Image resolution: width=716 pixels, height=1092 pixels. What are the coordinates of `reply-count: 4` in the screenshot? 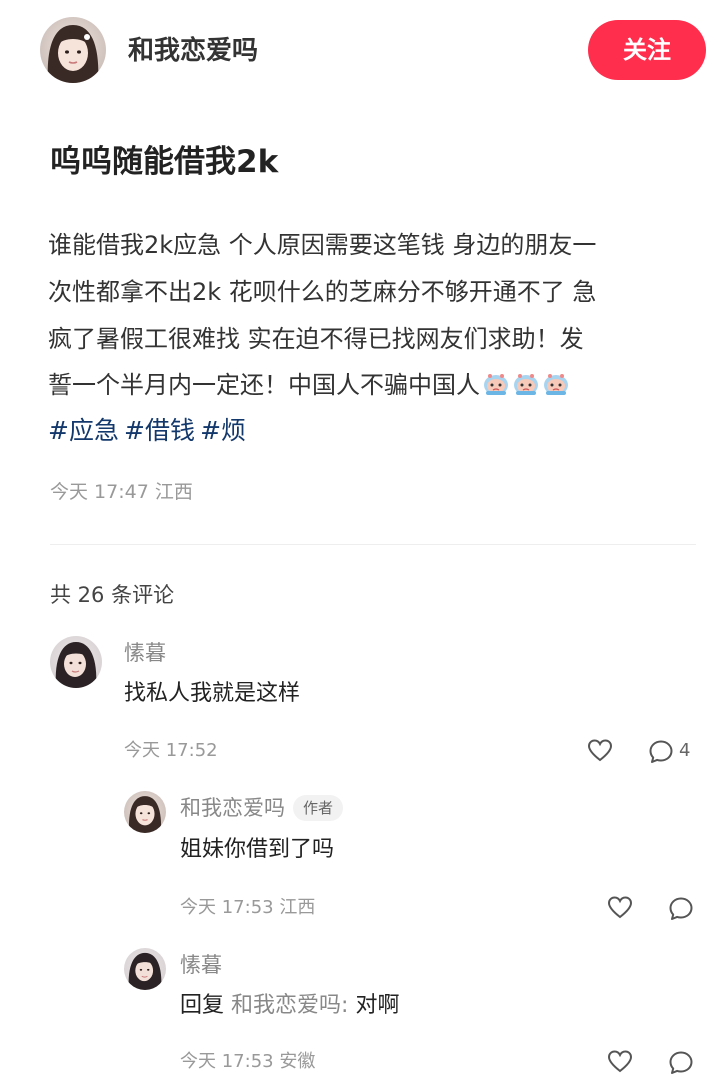 It's located at (685, 750).